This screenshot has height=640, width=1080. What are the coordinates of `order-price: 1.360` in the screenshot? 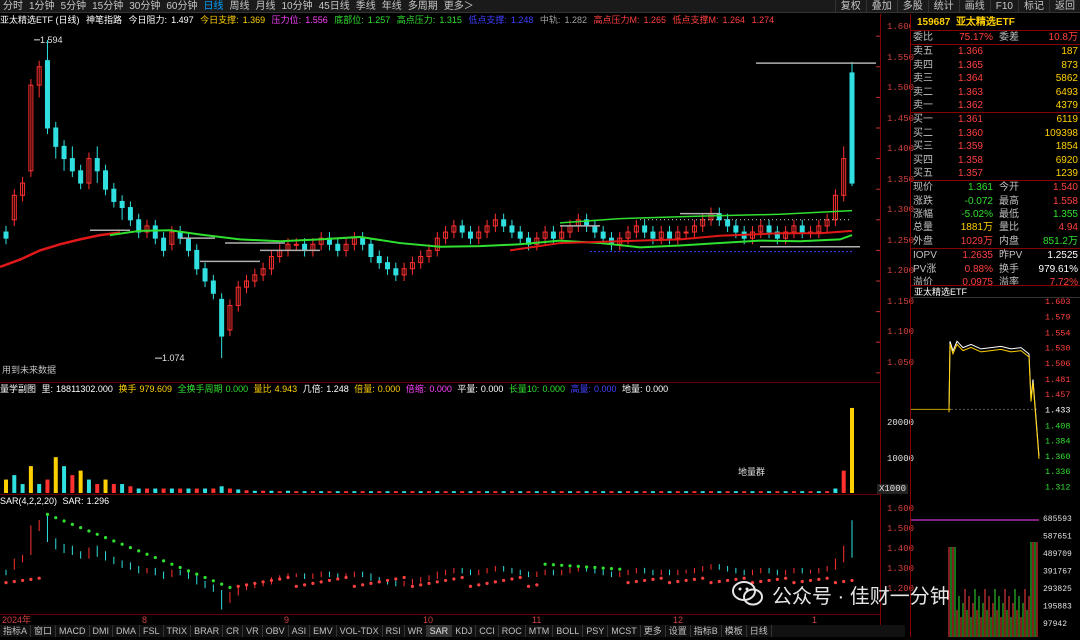 It's located at (970, 133).